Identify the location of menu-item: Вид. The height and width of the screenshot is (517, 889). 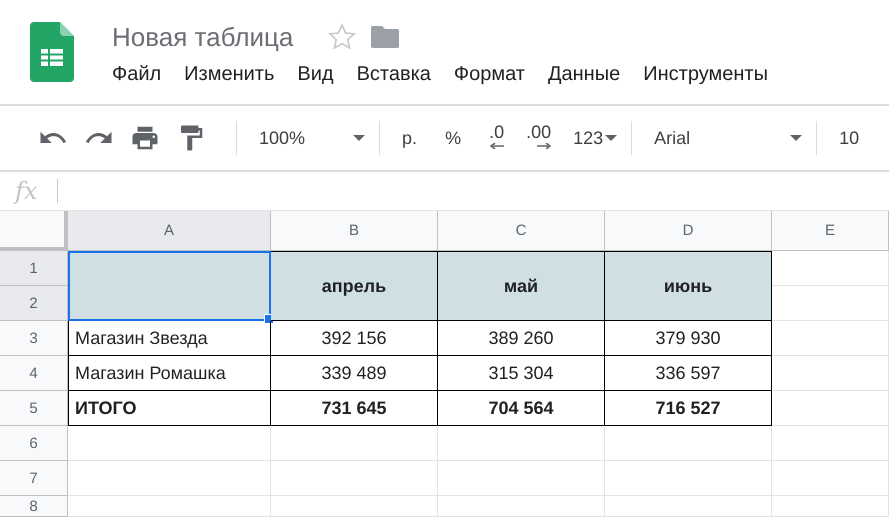
(315, 74).